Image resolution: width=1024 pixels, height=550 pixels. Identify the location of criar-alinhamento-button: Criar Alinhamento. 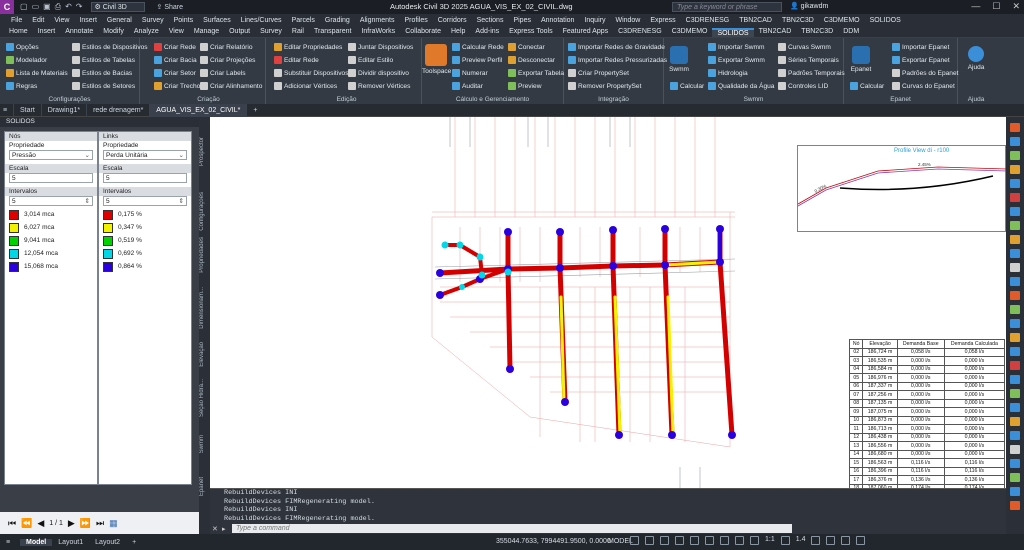
(231, 86).